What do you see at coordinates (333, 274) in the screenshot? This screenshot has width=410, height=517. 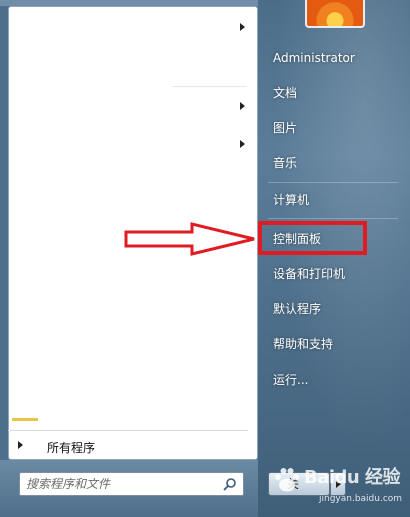 I see `devices-and-printers-link: 设备和打印机` at bounding box center [333, 274].